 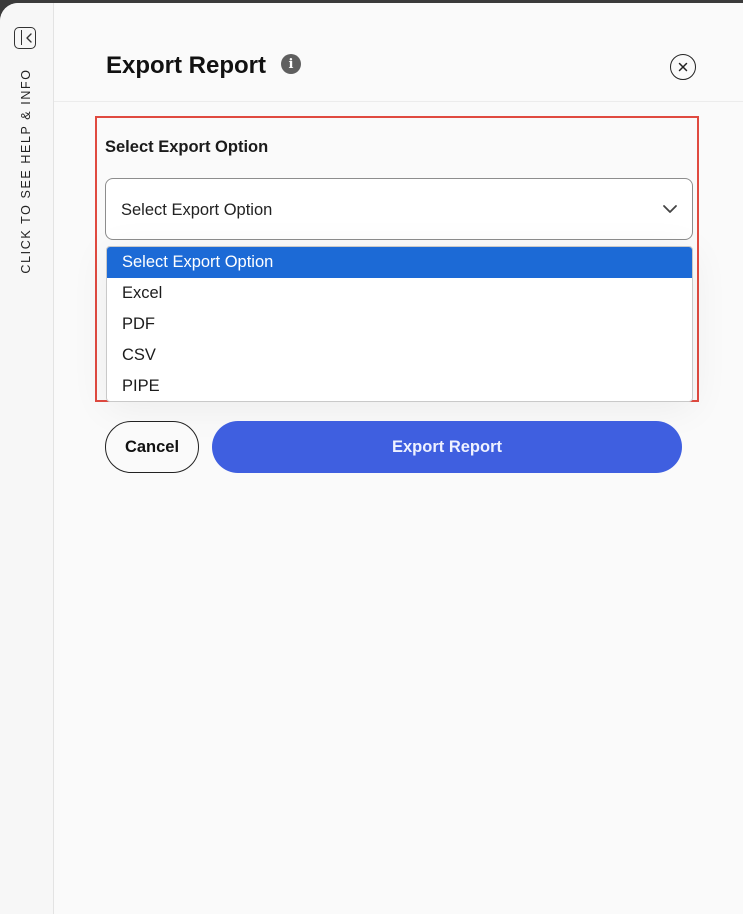 I want to click on option-pipe: PIPE, so click(x=399, y=386).